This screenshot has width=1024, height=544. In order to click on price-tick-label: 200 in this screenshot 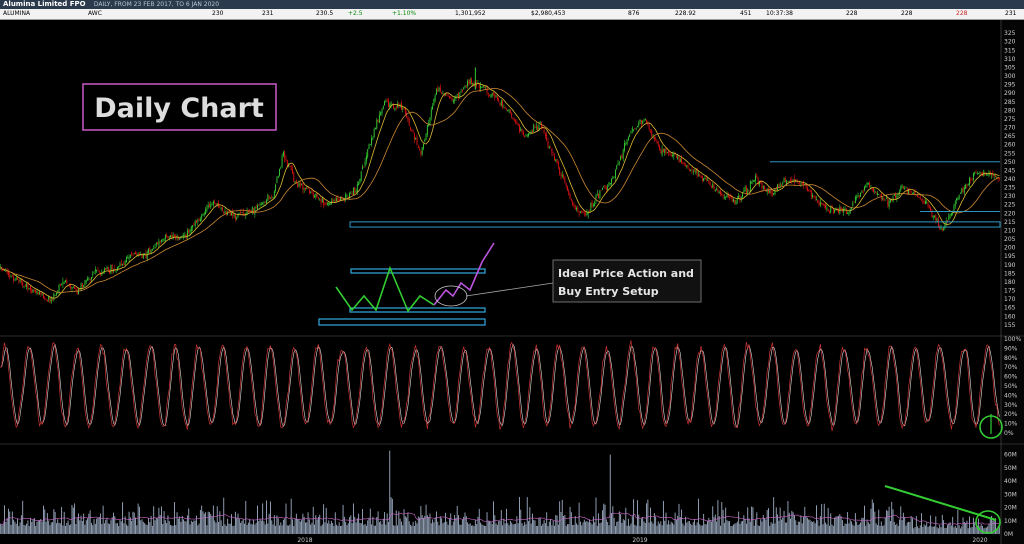, I will do `click(1010, 248)`.